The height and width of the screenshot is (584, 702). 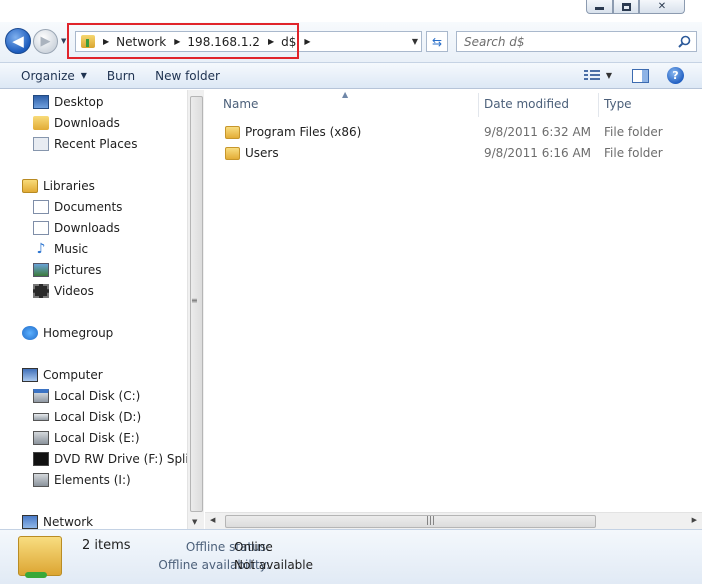 What do you see at coordinates (96, 144) in the screenshot?
I see `nav-item-label: Recent Places` at bounding box center [96, 144].